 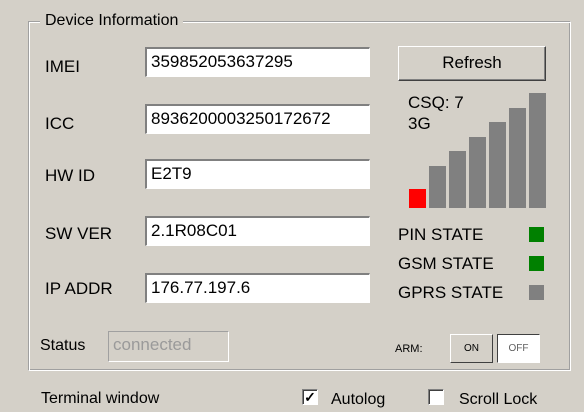 I want to click on status-field: connected, so click(x=168, y=346).